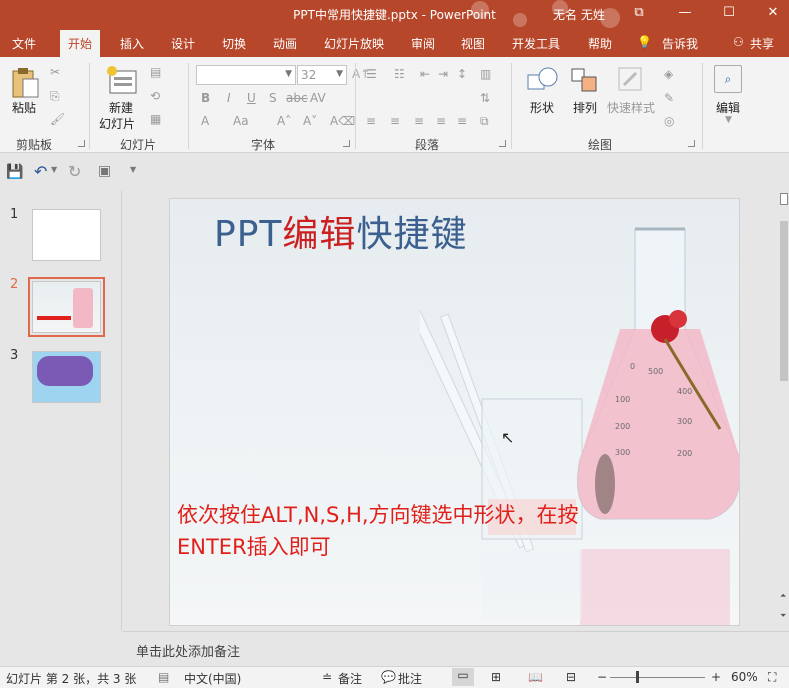  Describe the element at coordinates (579, 14) in the screenshot. I see `user-name: 无名 无姓` at that location.